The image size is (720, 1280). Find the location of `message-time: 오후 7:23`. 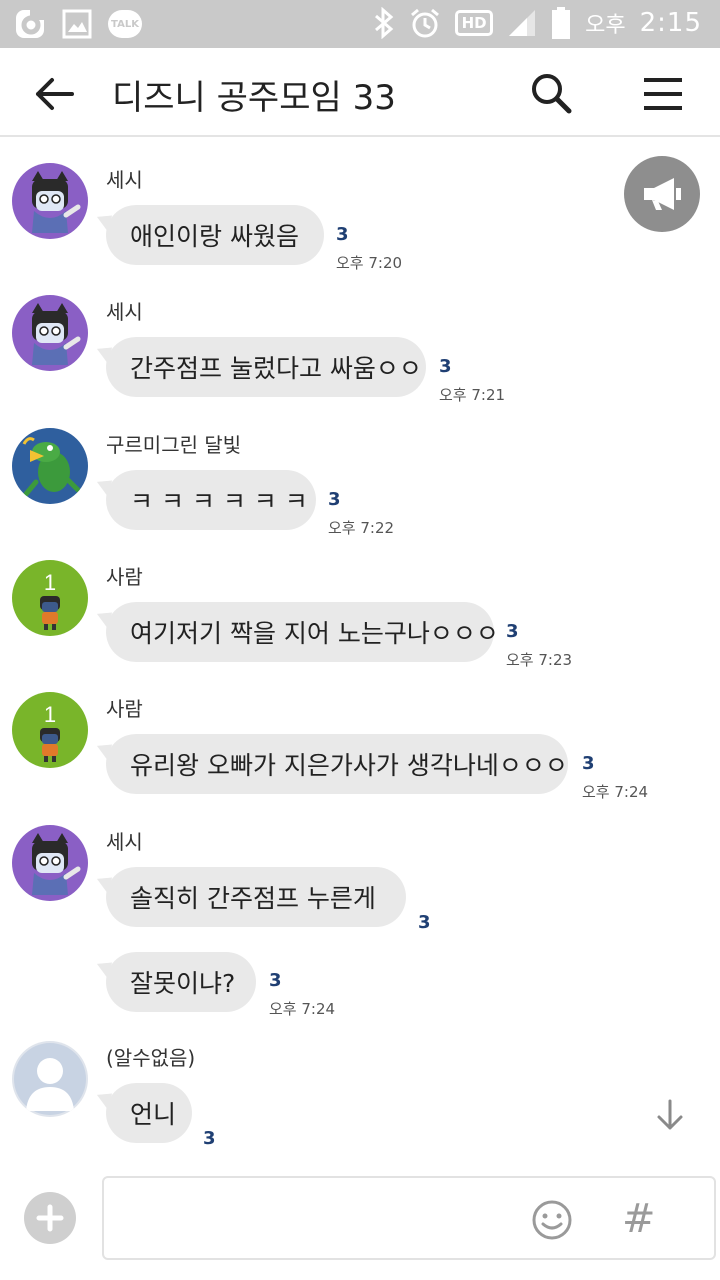

message-time: 오후 7:23 is located at coordinates (539, 660).